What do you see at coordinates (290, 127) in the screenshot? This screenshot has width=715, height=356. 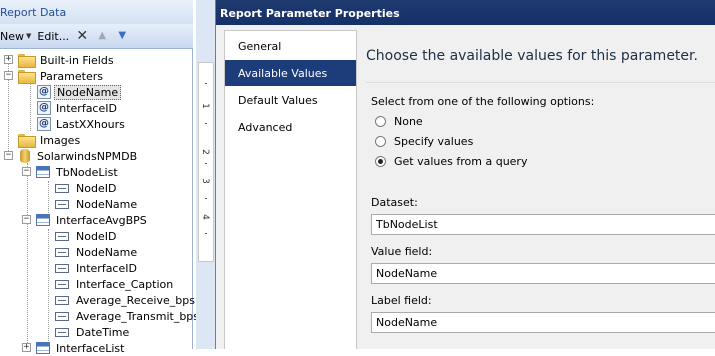 I see `nav-item-advanced: Advanced` at bounding box center [290, 127].